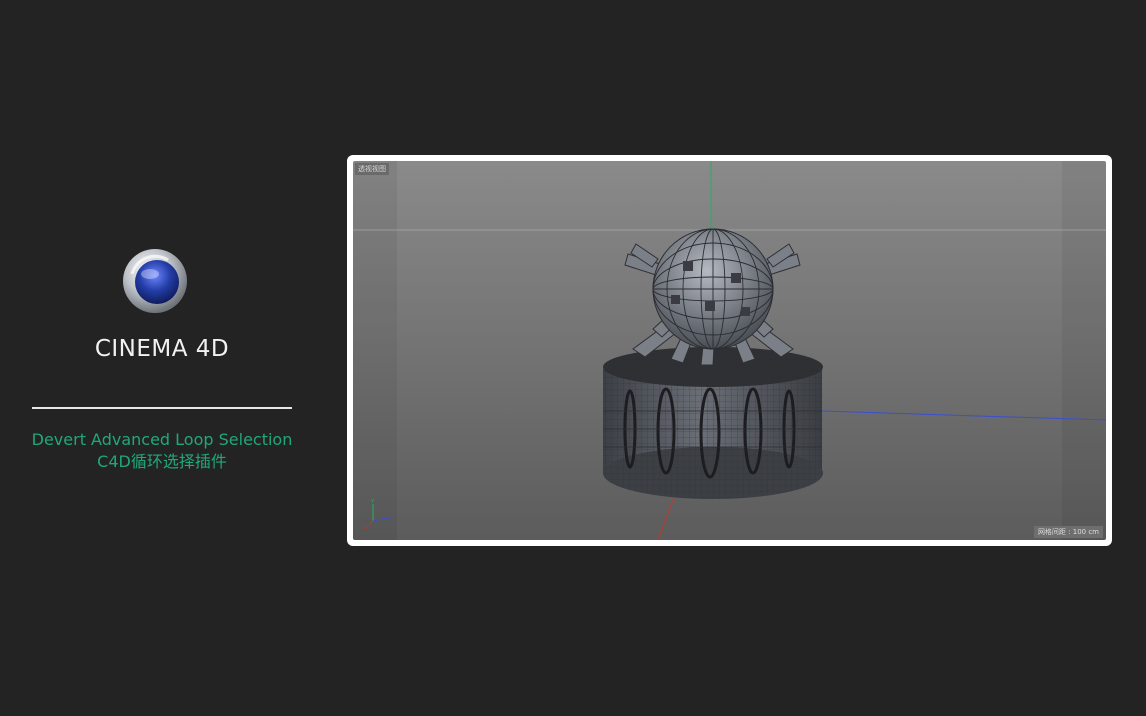  I want to click on grid-spacing-label: 网格间距 : 100 cm, so click(1068, 532).